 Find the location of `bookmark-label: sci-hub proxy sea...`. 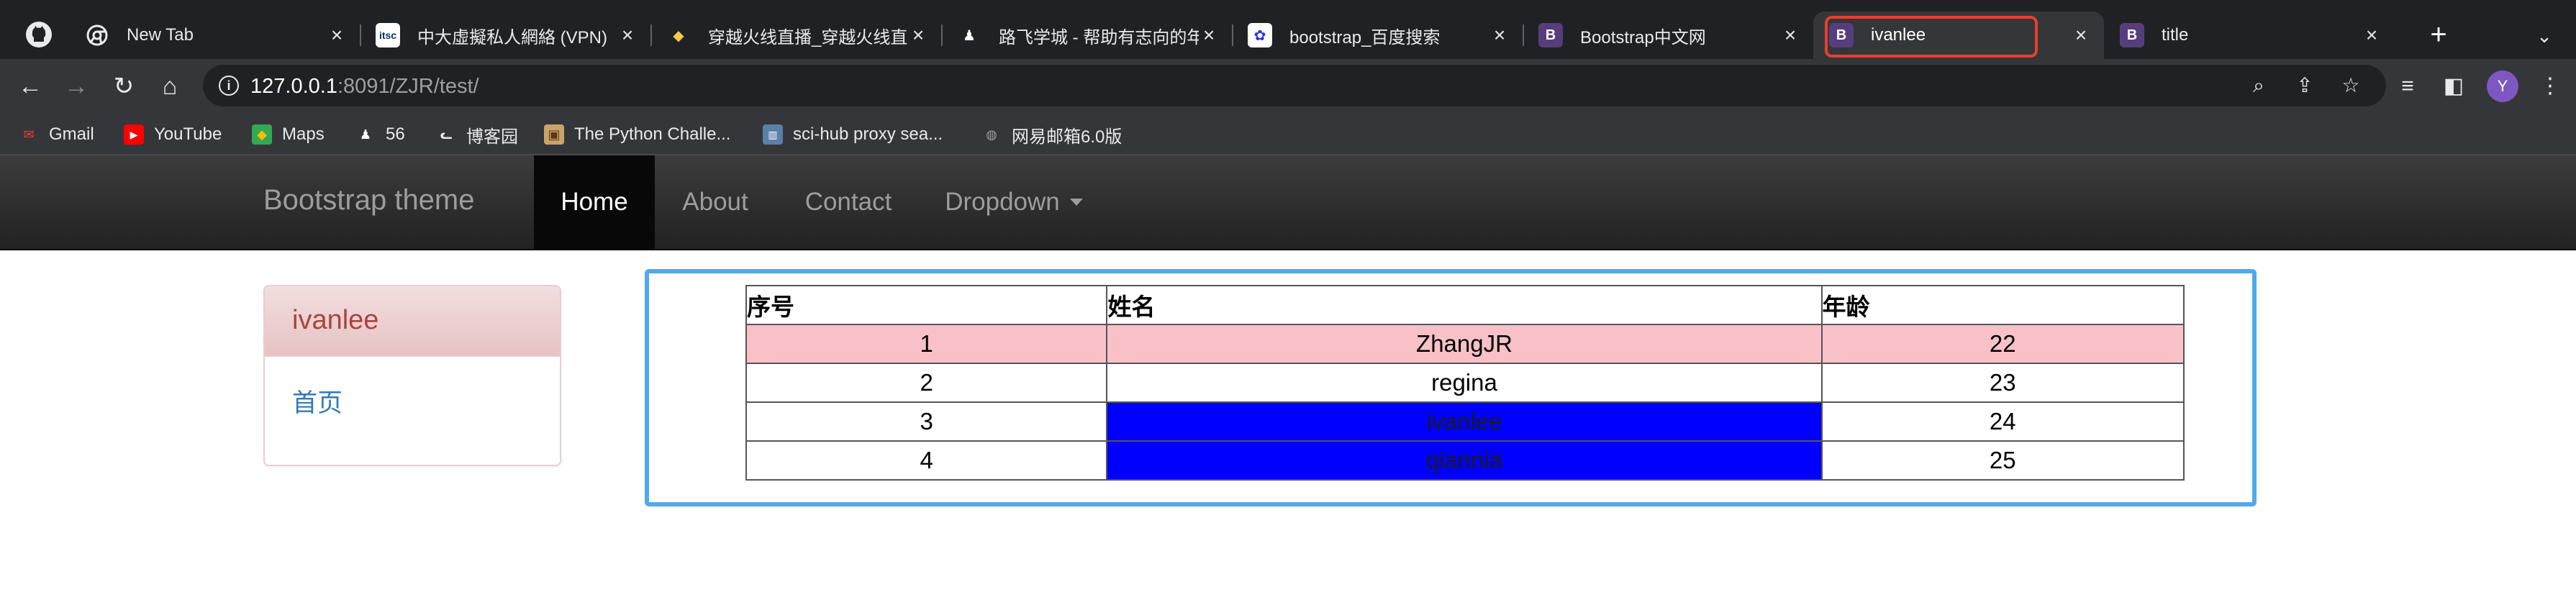

bookmark-label: sci-hub proxy sea... is located at coordinates (868, 134).